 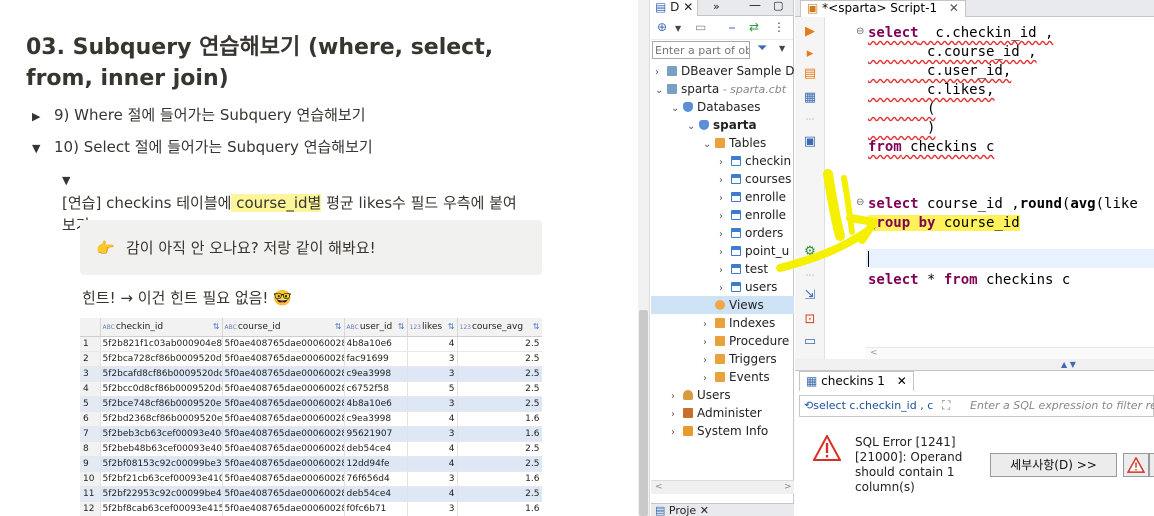 What do you see at coordinates (499, 327) in the screenshot?
I see `column-header-4: 123course_avg ⇅` at bounding box center [499, 327].